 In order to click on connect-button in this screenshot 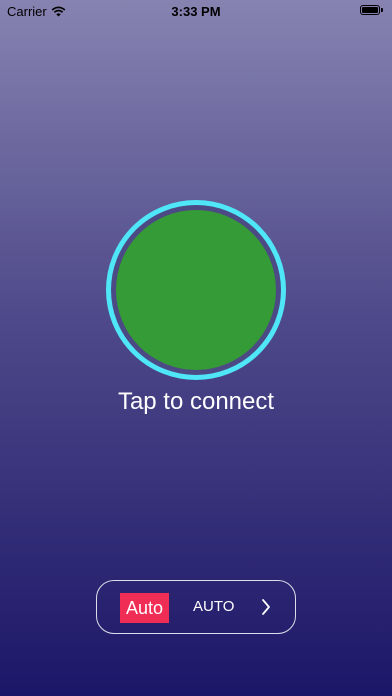, I will do `click(196, 290)`.